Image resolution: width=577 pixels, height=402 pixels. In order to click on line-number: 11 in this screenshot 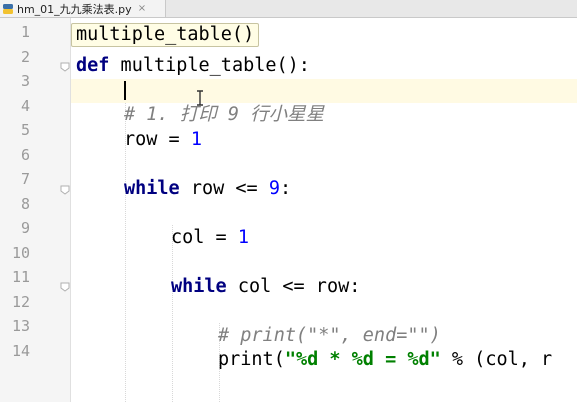, I will do `click(20, 277)`.